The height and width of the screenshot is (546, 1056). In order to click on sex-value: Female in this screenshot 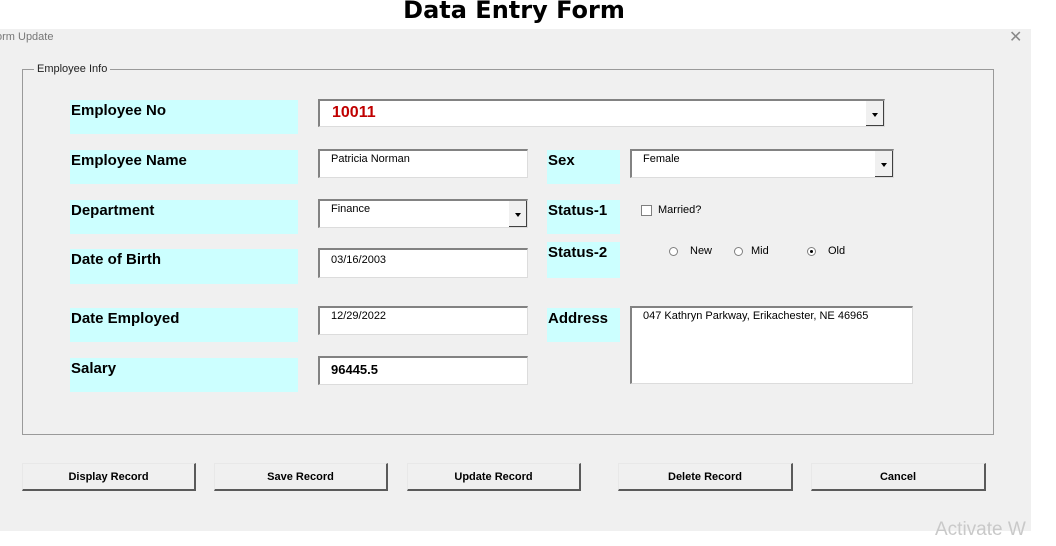, I will do `click(661, 159)`.